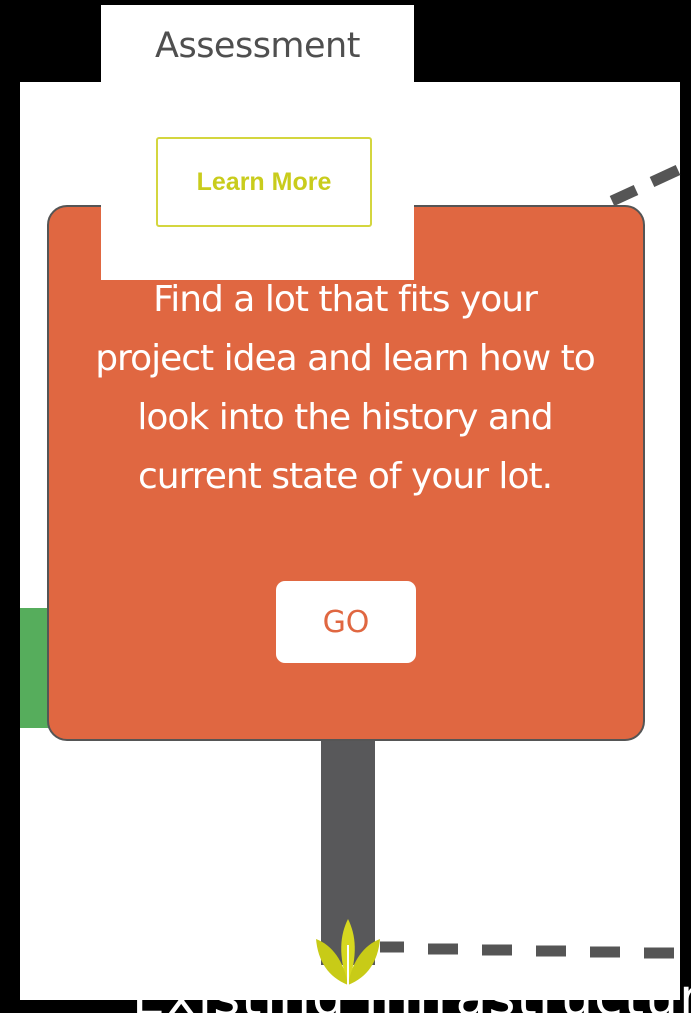 This screenshot has height=1013, width=691. I want to click on page-title: Assessment, so click(257, 46).